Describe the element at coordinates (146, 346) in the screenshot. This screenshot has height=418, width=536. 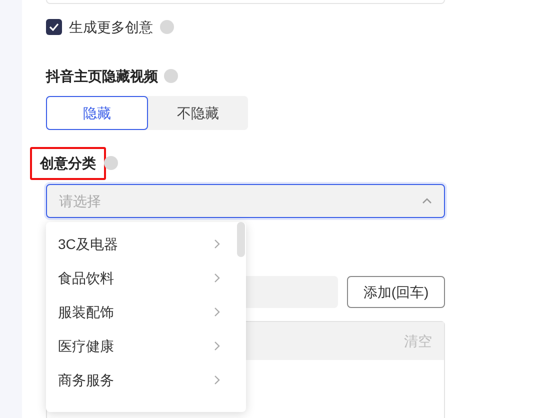
I see `menu-item: 医疗健康` at that location.